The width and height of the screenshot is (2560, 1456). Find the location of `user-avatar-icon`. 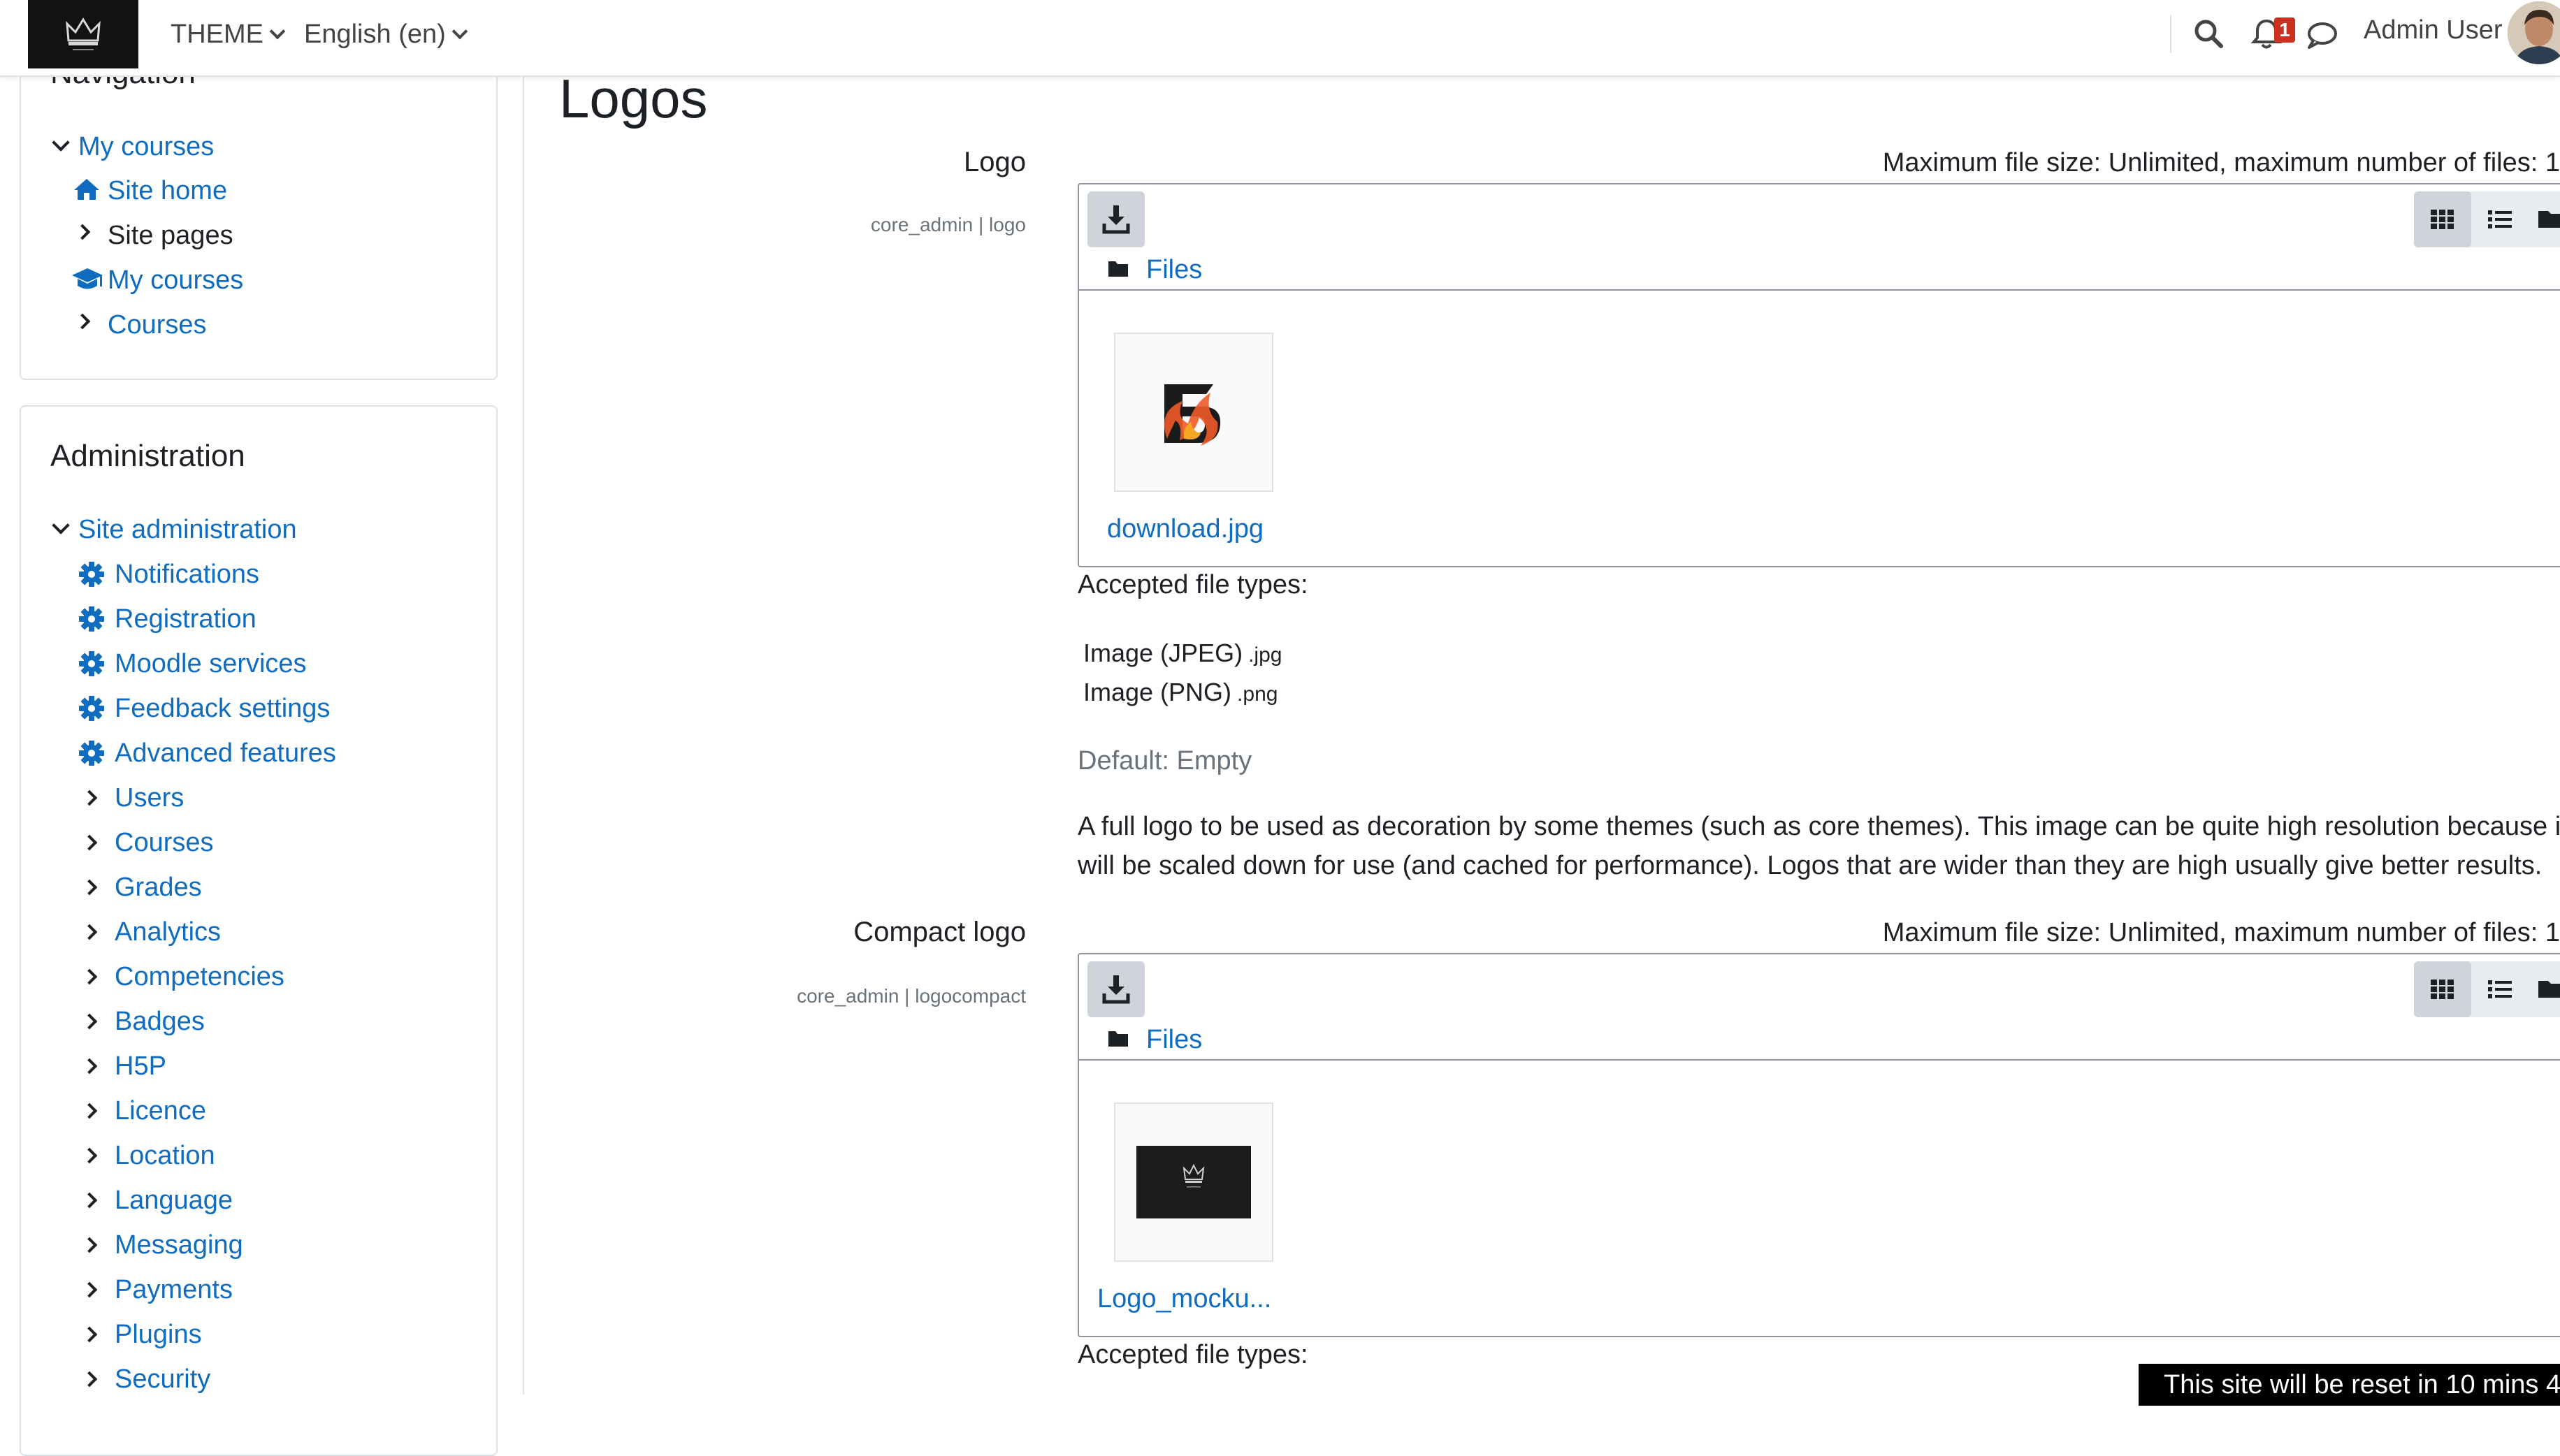

user-avatar-icon is located at coordinates (2534, 32).